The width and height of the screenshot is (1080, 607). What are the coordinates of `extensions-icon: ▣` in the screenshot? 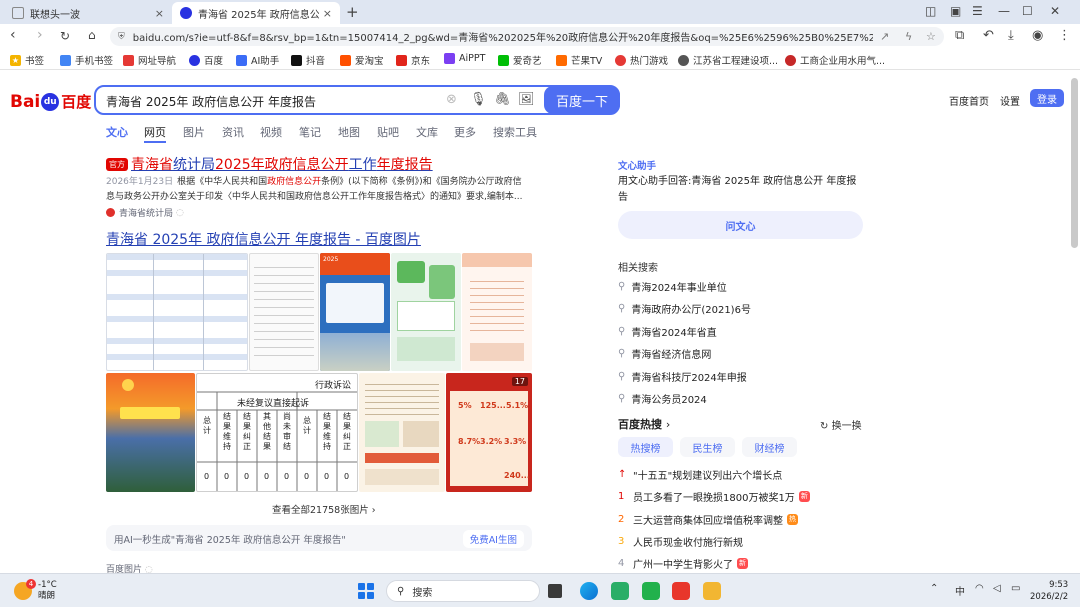 It's located at (955, 11).